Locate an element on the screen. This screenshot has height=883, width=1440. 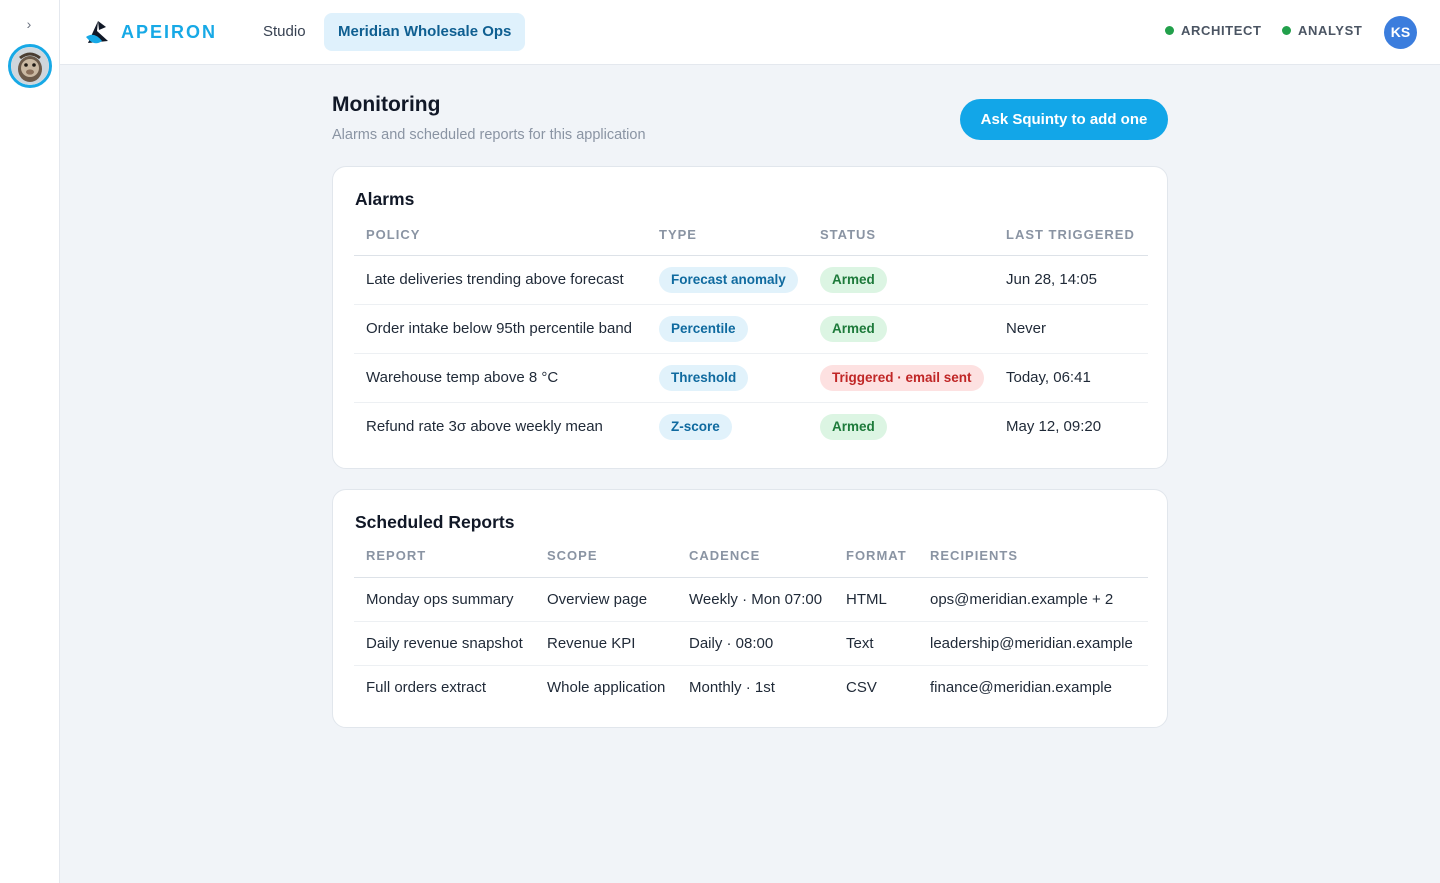
last-triggered-cell: Never is located at coordinates (1071, 329).